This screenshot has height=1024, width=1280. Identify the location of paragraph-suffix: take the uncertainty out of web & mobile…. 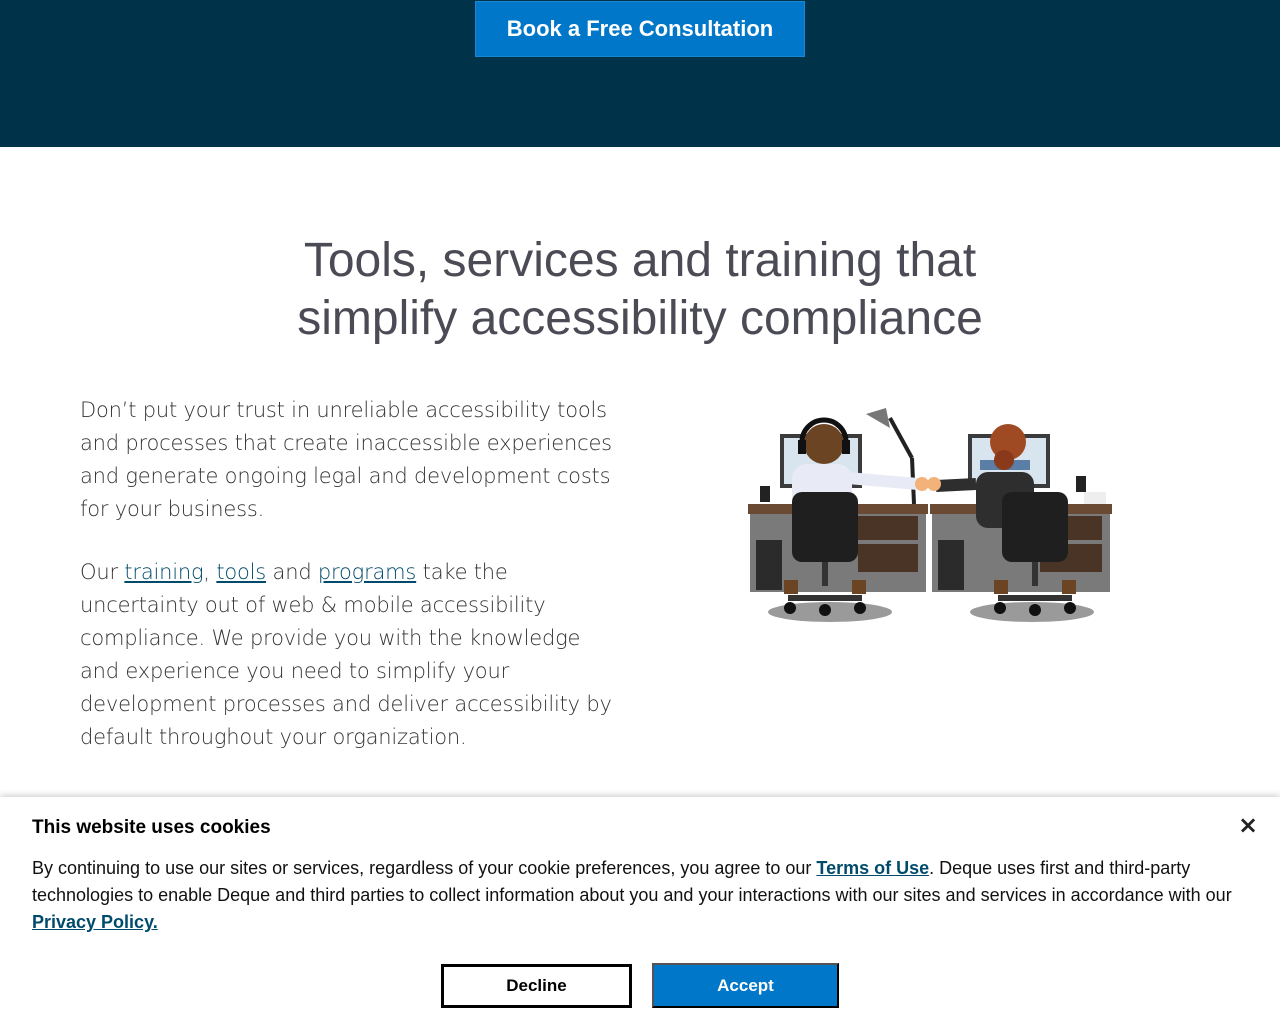
(346, 654).